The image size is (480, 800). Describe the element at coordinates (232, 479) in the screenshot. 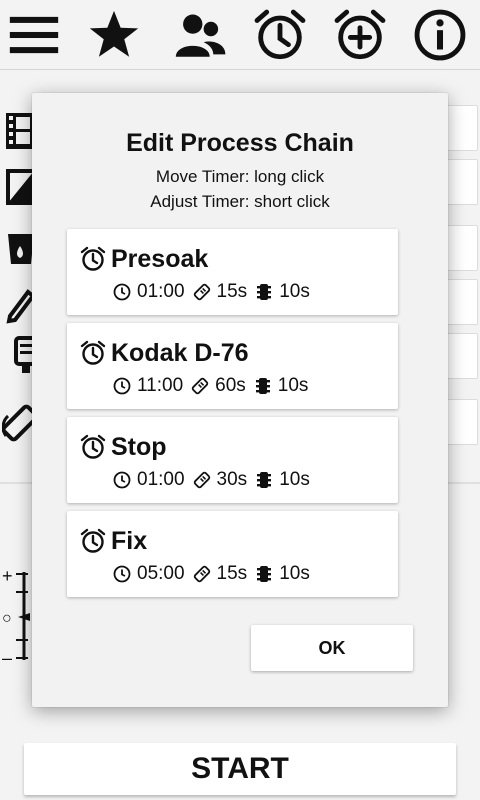

I see `step-agitation: 30s` at that location.